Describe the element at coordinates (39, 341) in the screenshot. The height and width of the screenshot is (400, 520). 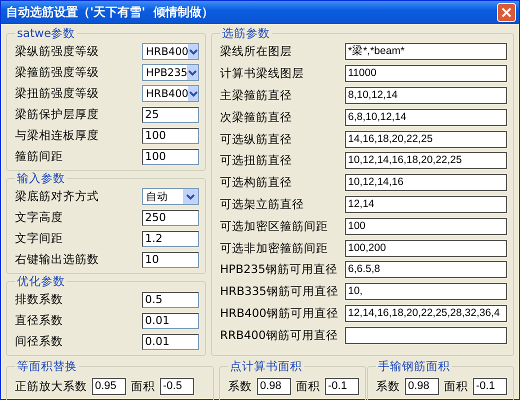
I see `field-label: 间径系数` at that location.